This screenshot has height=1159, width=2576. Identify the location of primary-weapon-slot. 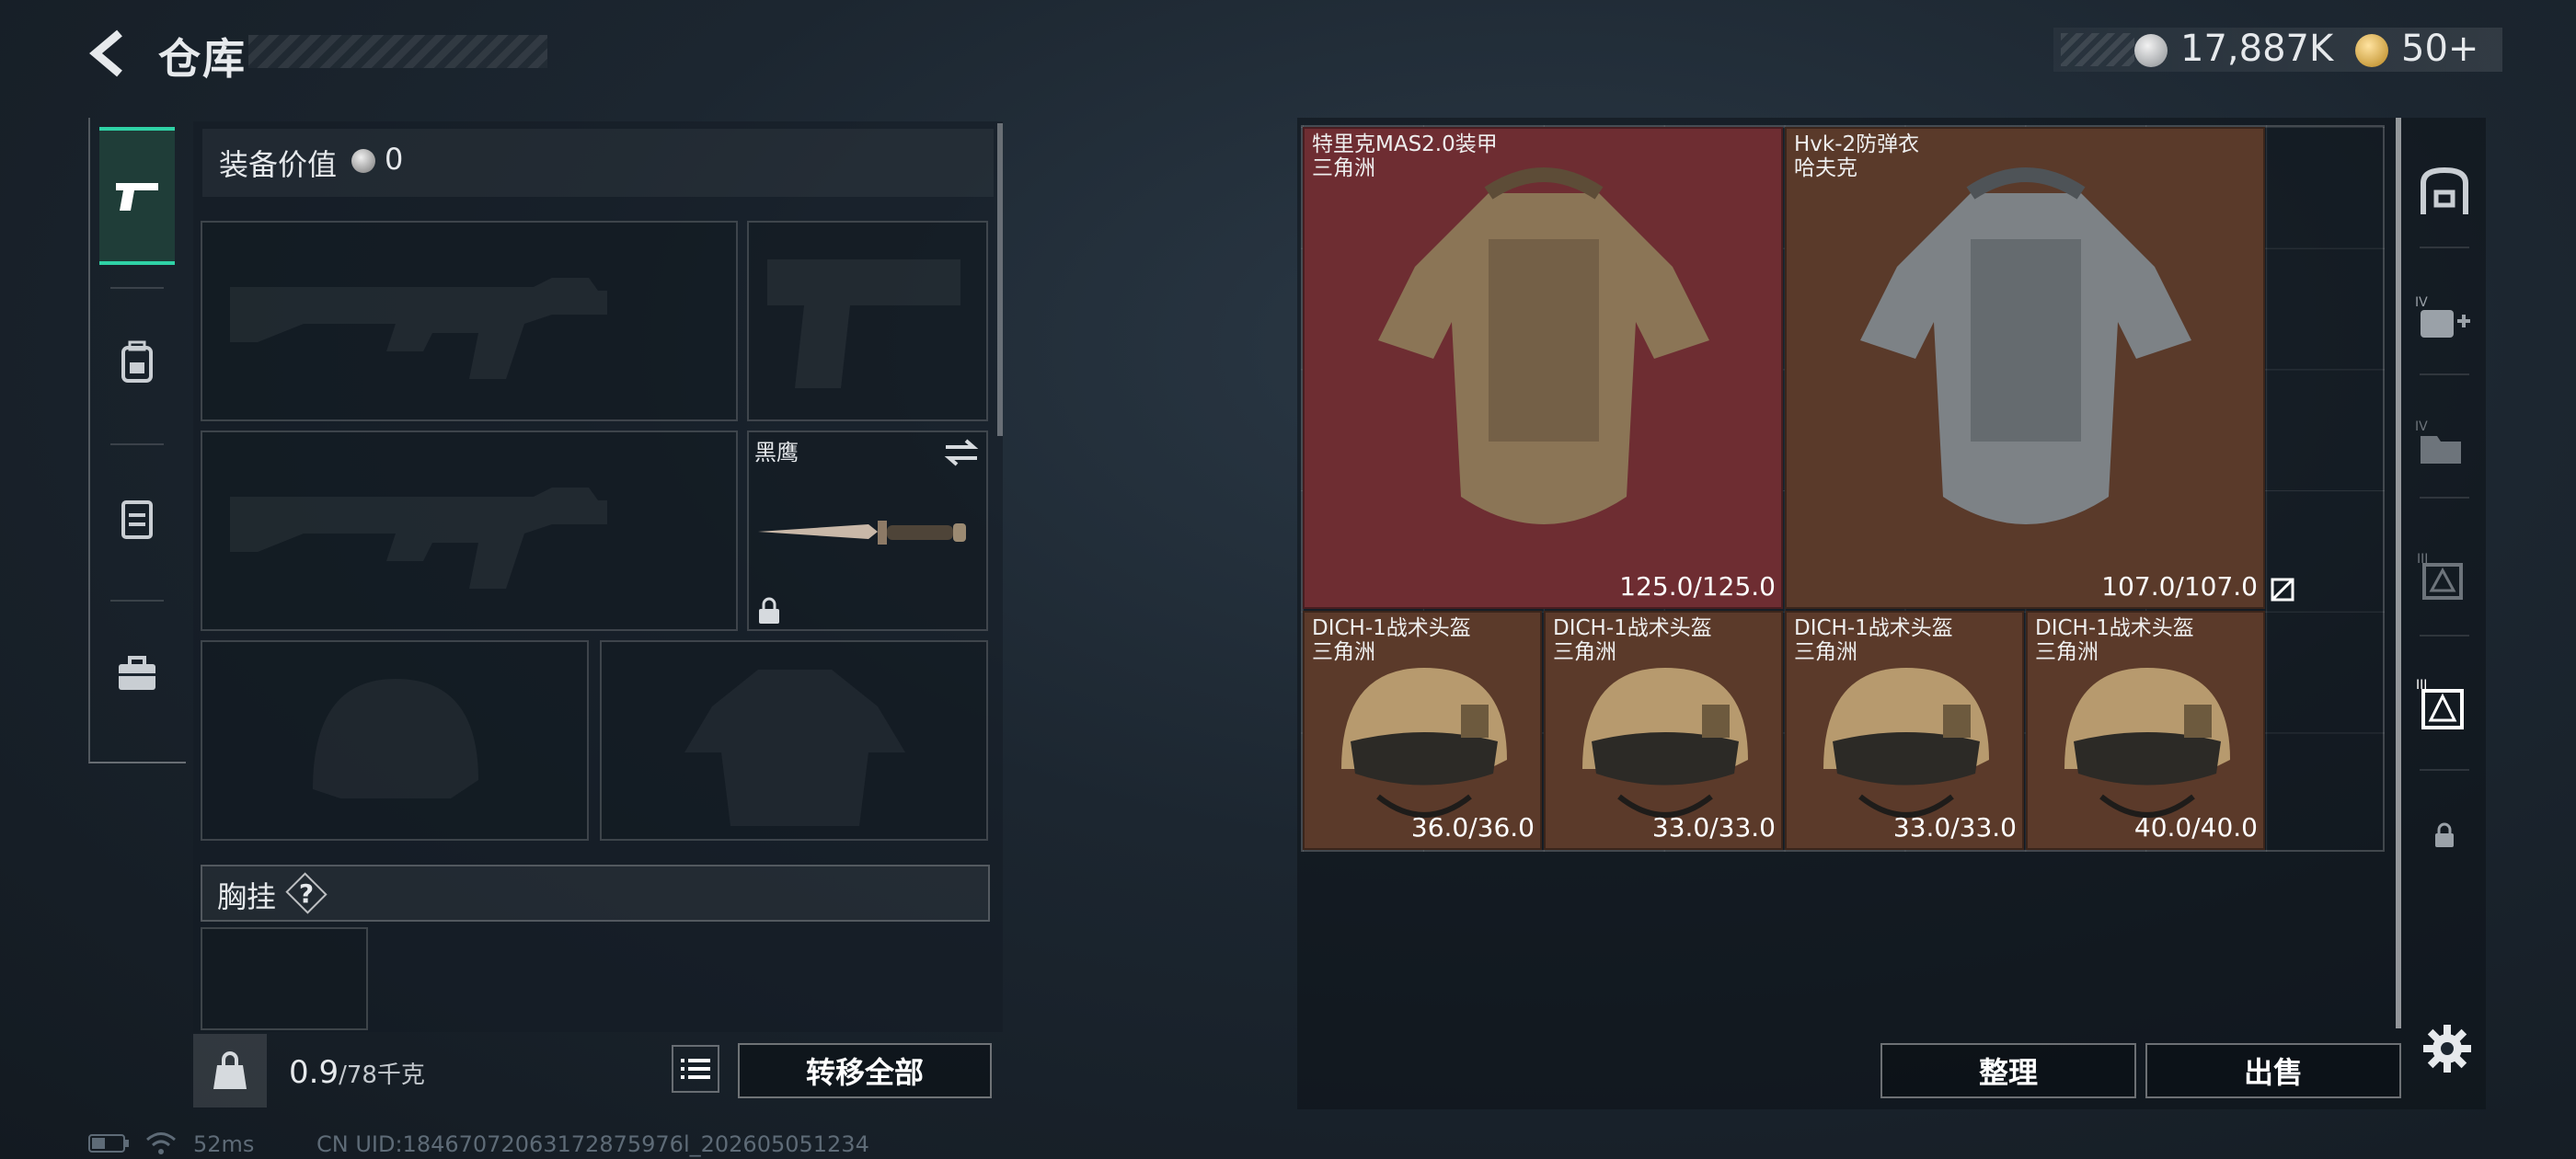
(469, 321).